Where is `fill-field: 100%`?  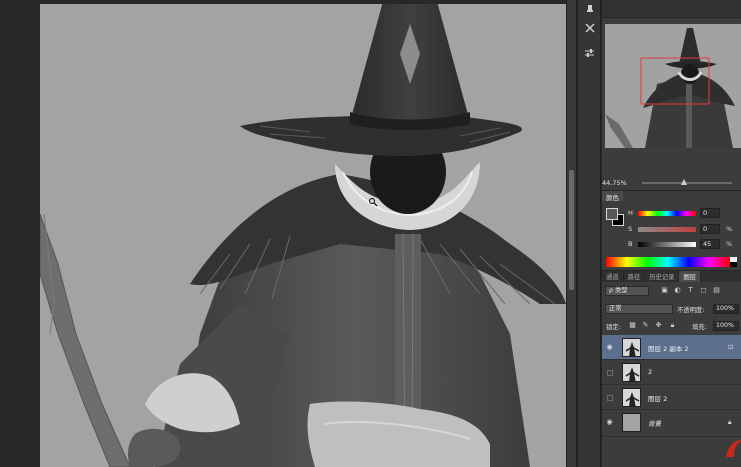 fill-field: 100% is located at coordinates (726, 326).